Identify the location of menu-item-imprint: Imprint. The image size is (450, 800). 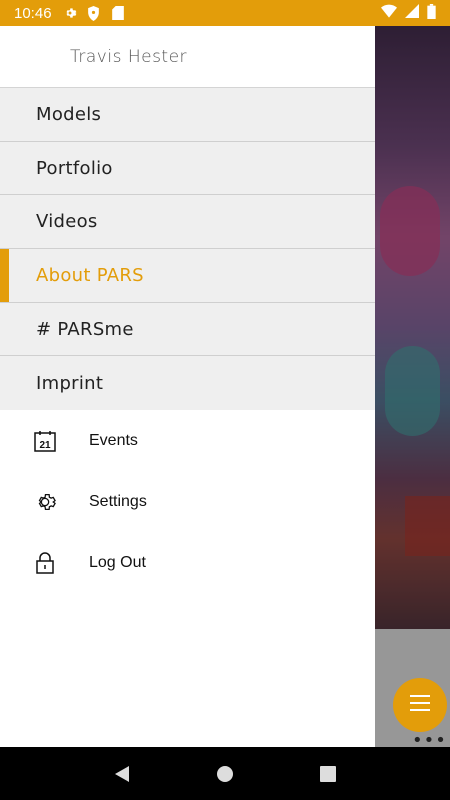
(187, 383).